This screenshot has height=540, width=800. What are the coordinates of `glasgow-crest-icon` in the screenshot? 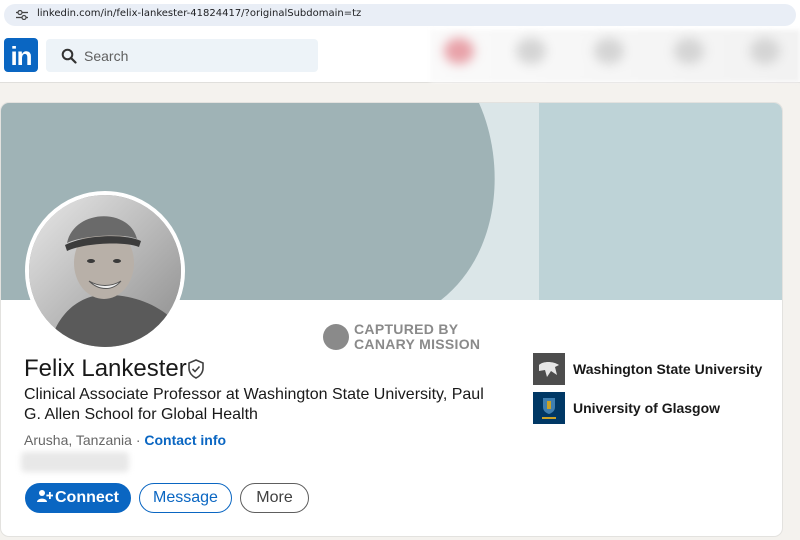 It's located at (549, 408).